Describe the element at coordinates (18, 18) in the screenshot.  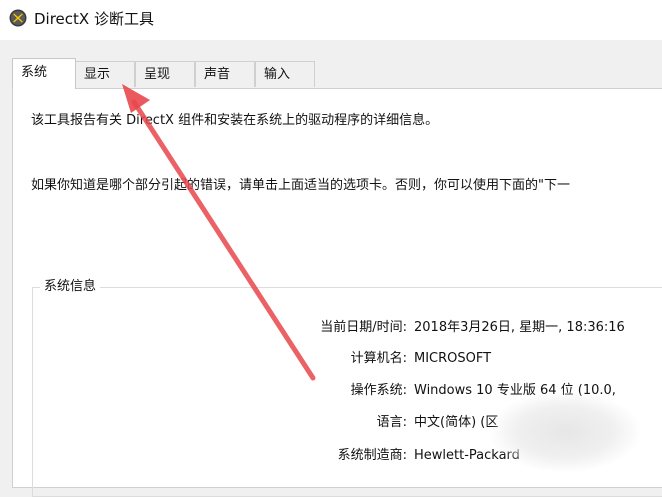
I see `directx-x-icon` at that location.